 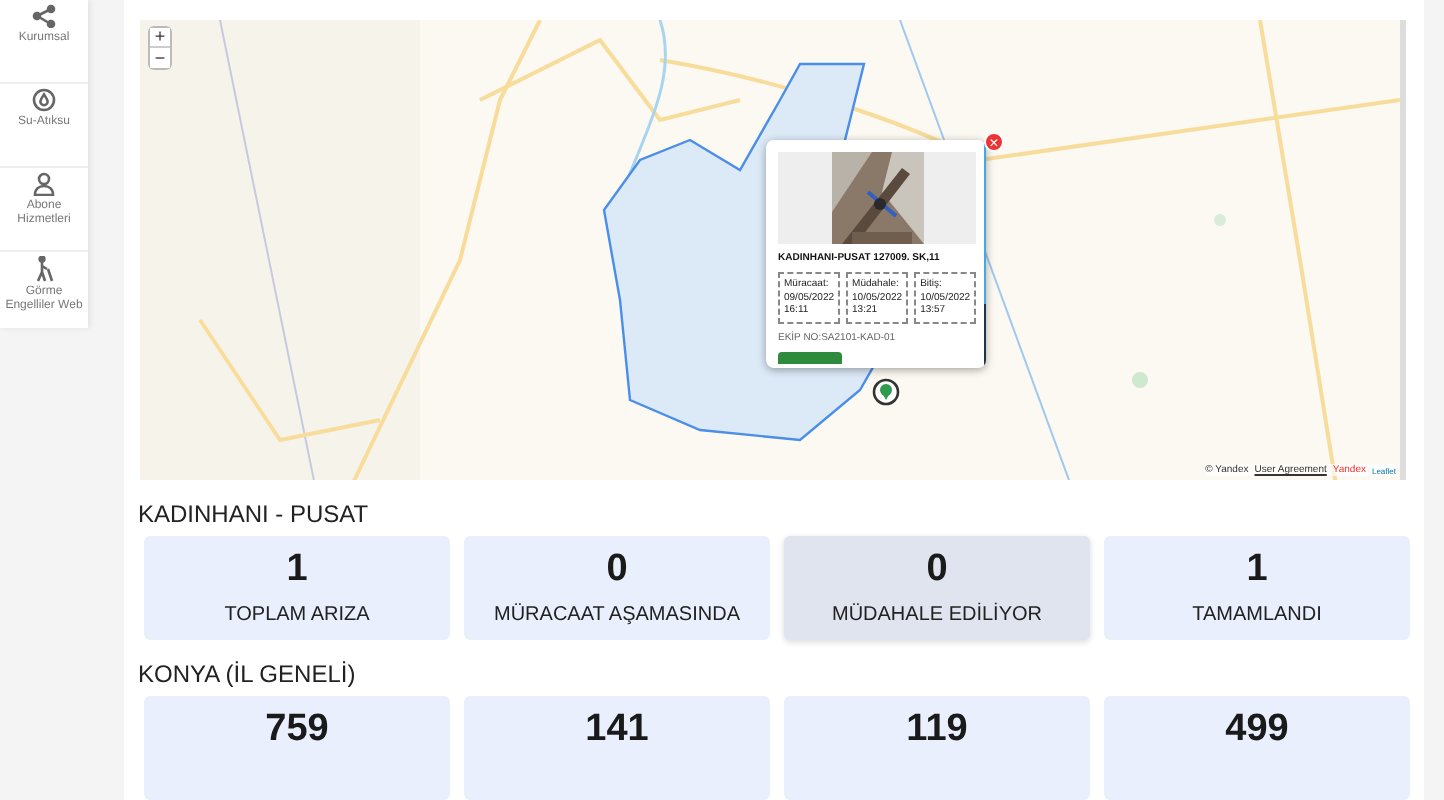 I want to click on stat-label: MÜRACAAT AŞAMASINDA, so click(x=617, y=615).